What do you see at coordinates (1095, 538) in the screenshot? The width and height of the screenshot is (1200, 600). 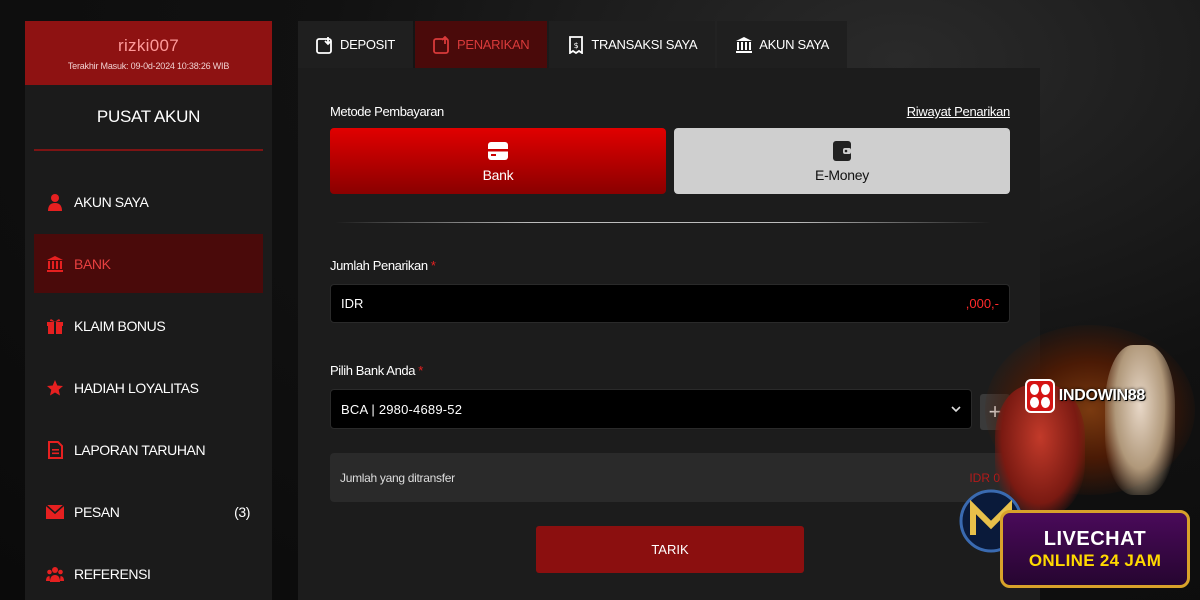 I see `livechat-line1: LIVECHAT` at bounding box center [1095, 538].